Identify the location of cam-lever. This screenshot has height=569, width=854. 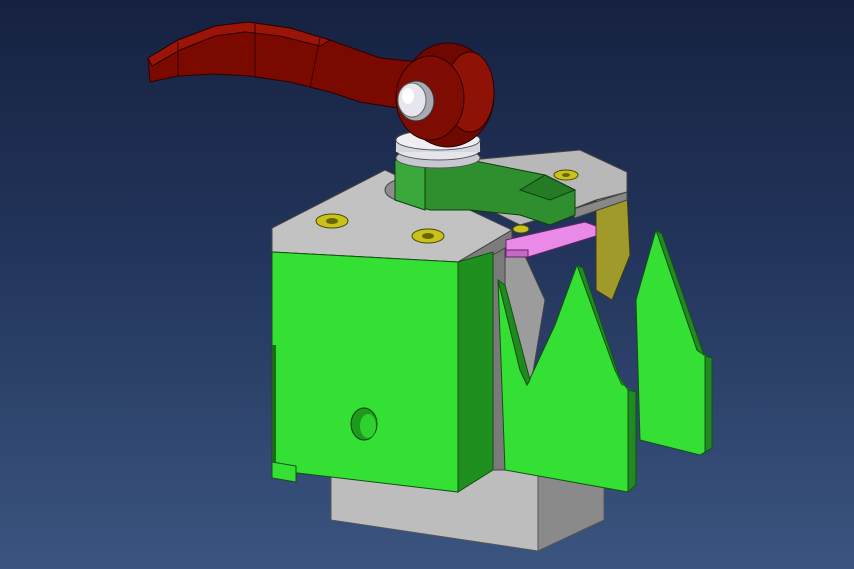
(321, 84).